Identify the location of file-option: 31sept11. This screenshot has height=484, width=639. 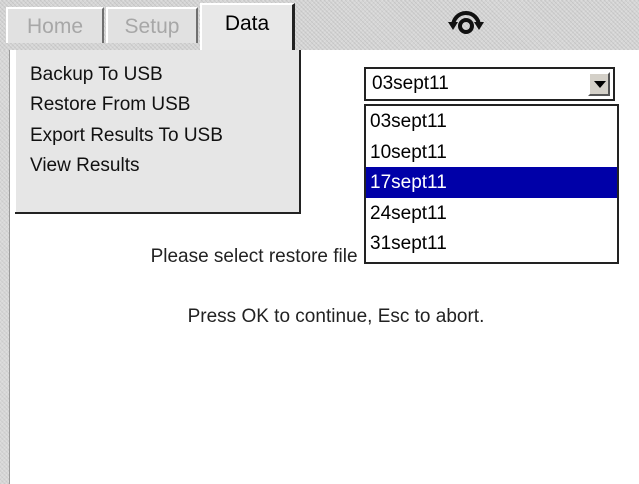
(491, 243).